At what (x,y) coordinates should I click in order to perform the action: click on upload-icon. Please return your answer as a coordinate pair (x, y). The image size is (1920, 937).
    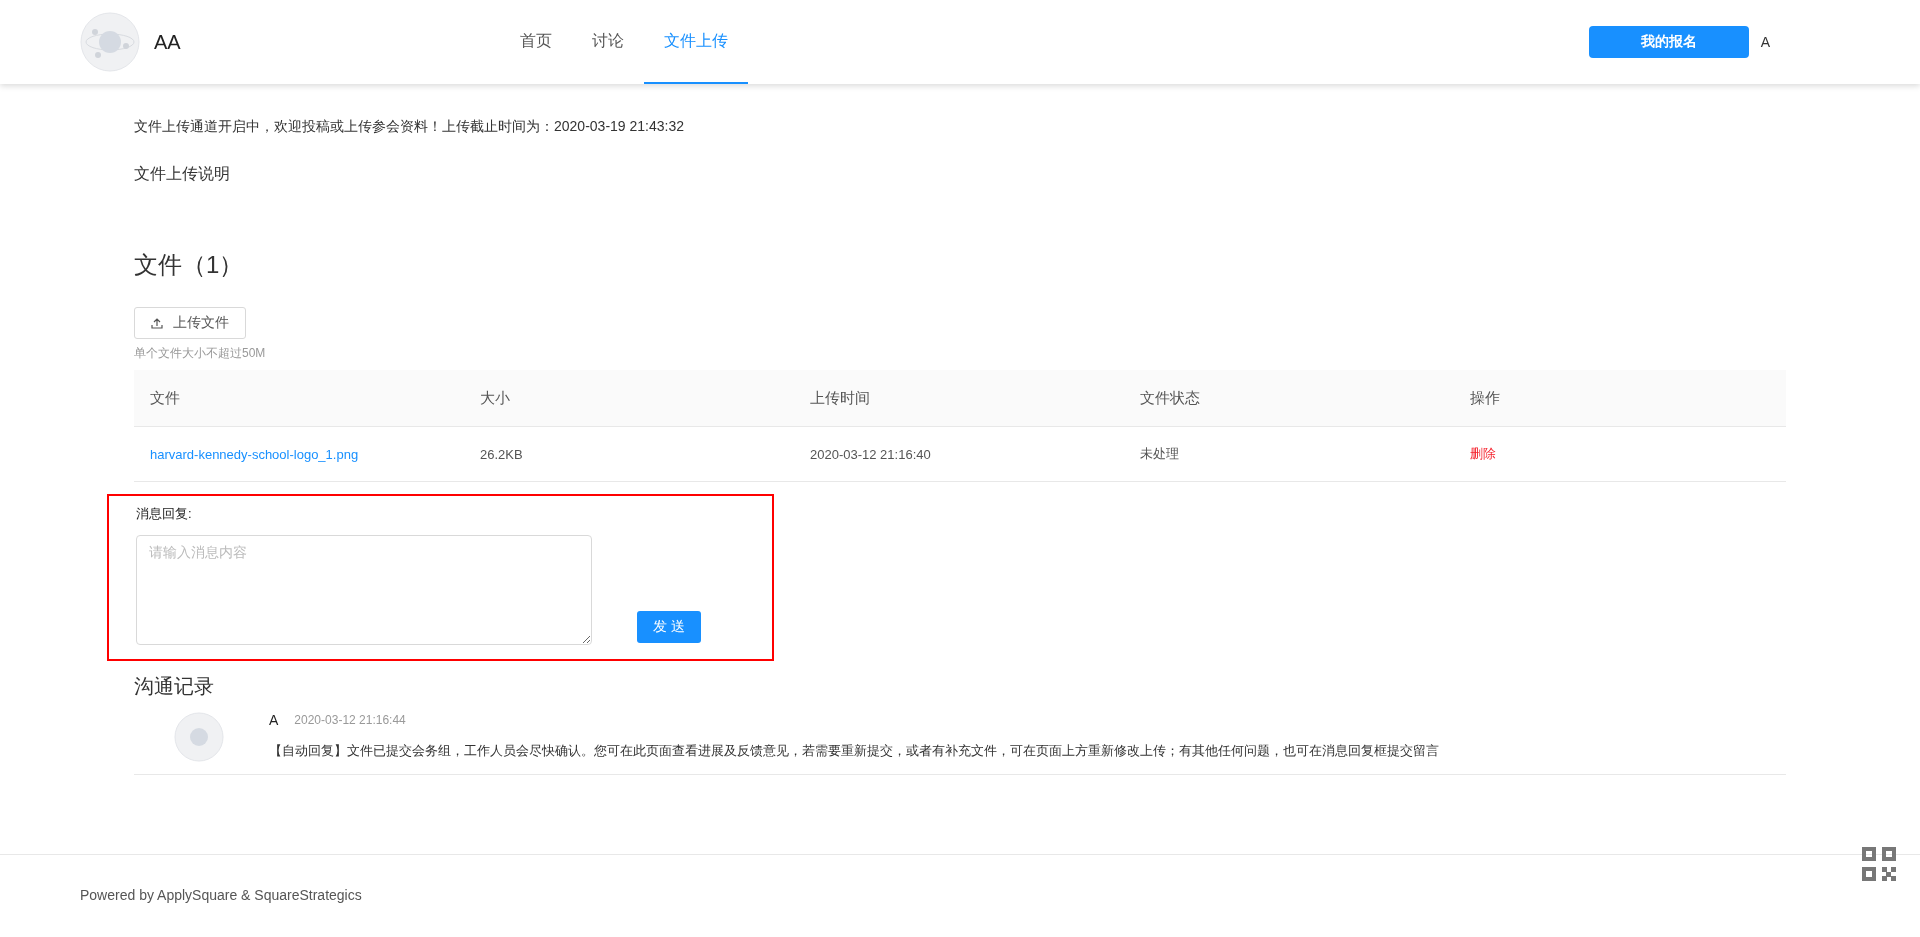
    Looking at the image, I should click on (157, 323).